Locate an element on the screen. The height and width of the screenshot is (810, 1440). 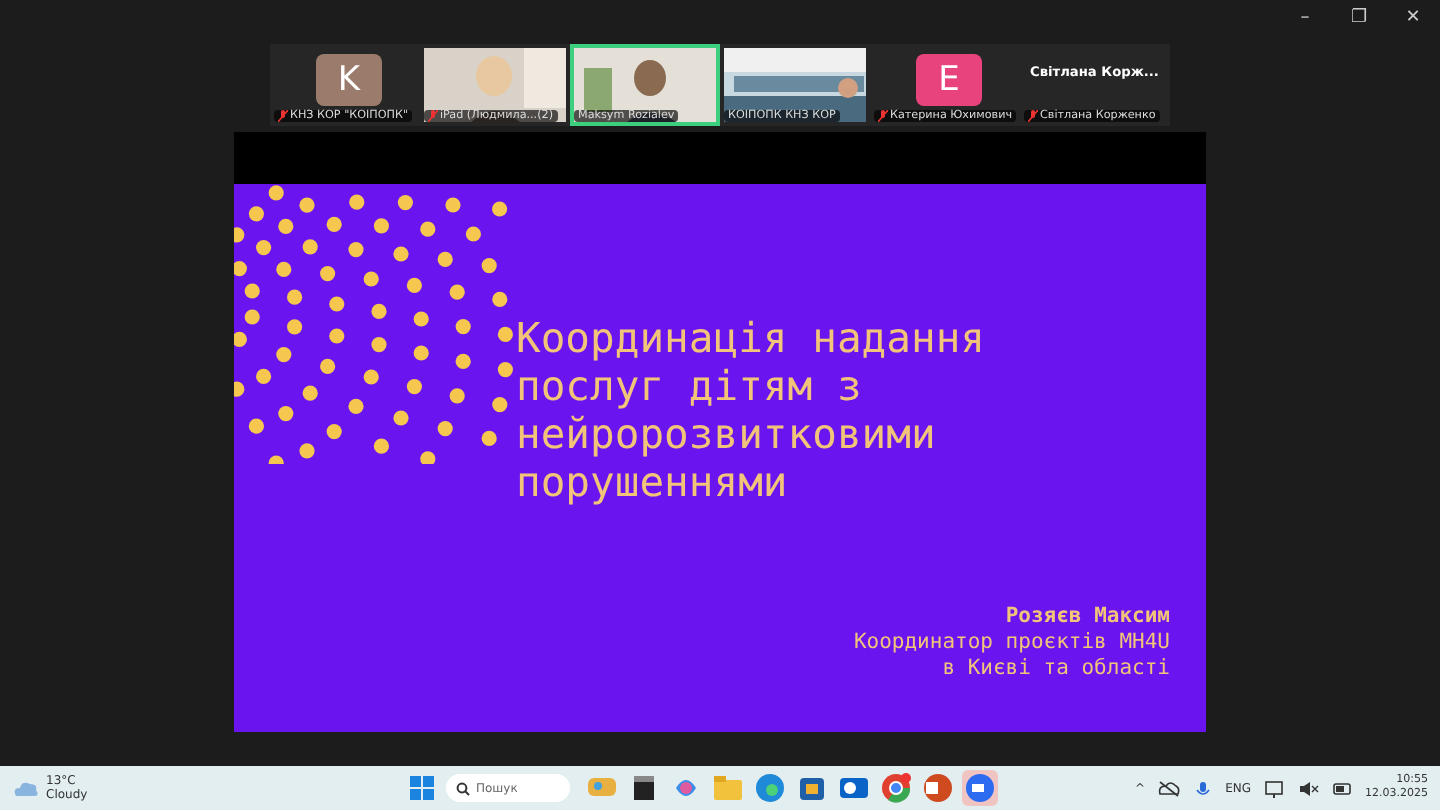
author-name: Розяєв Максим is located at coordinates (1087, 617).